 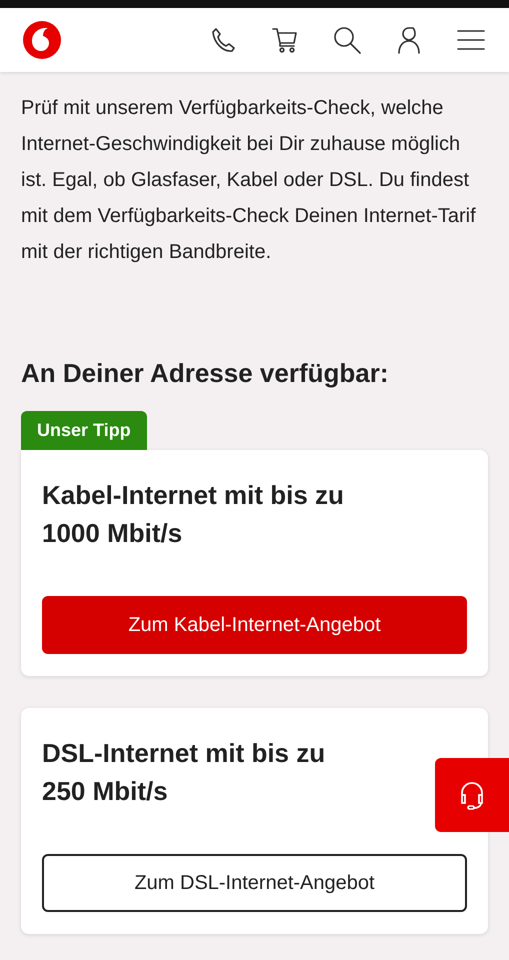 I want to click on offer-button: Zum DSL-Internet-Angebot, so click(x=254, y=883).